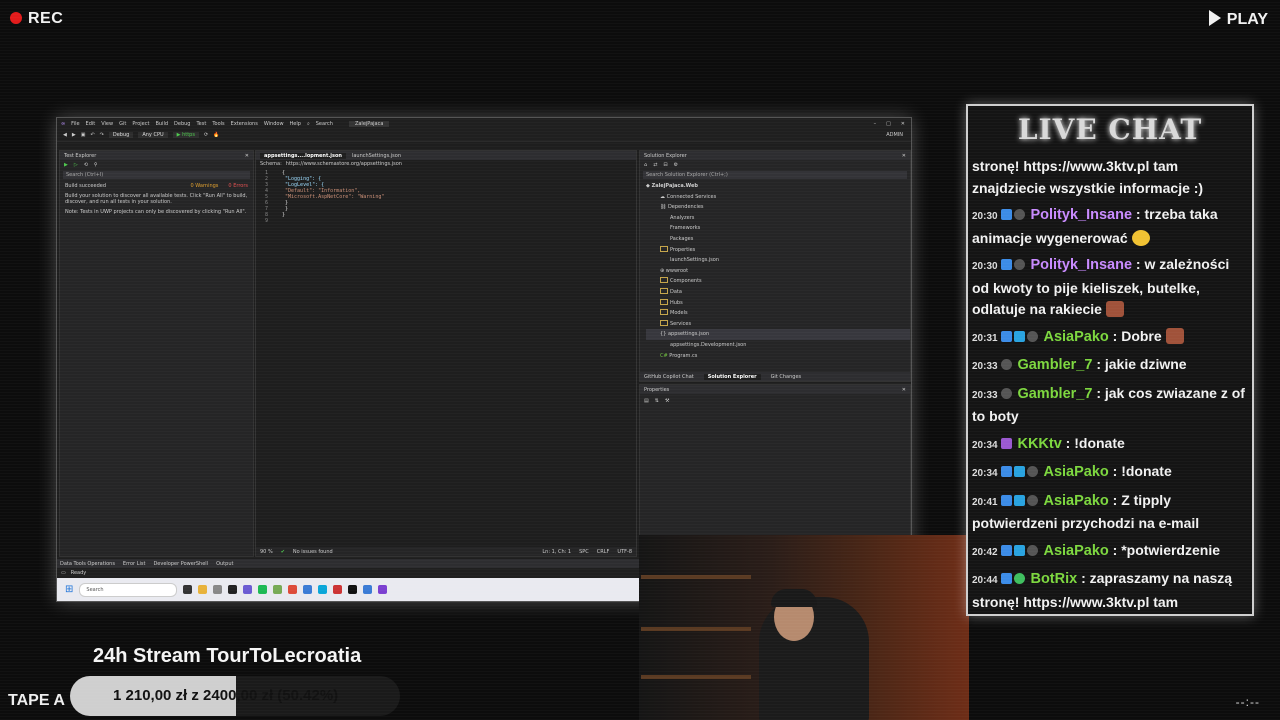 Image resolution: width=1280 pixels, height=720 pixels. Describe the element at coordinates (778, 250) in the screenshot. I see `tree-item-properties: Properties` at that location.